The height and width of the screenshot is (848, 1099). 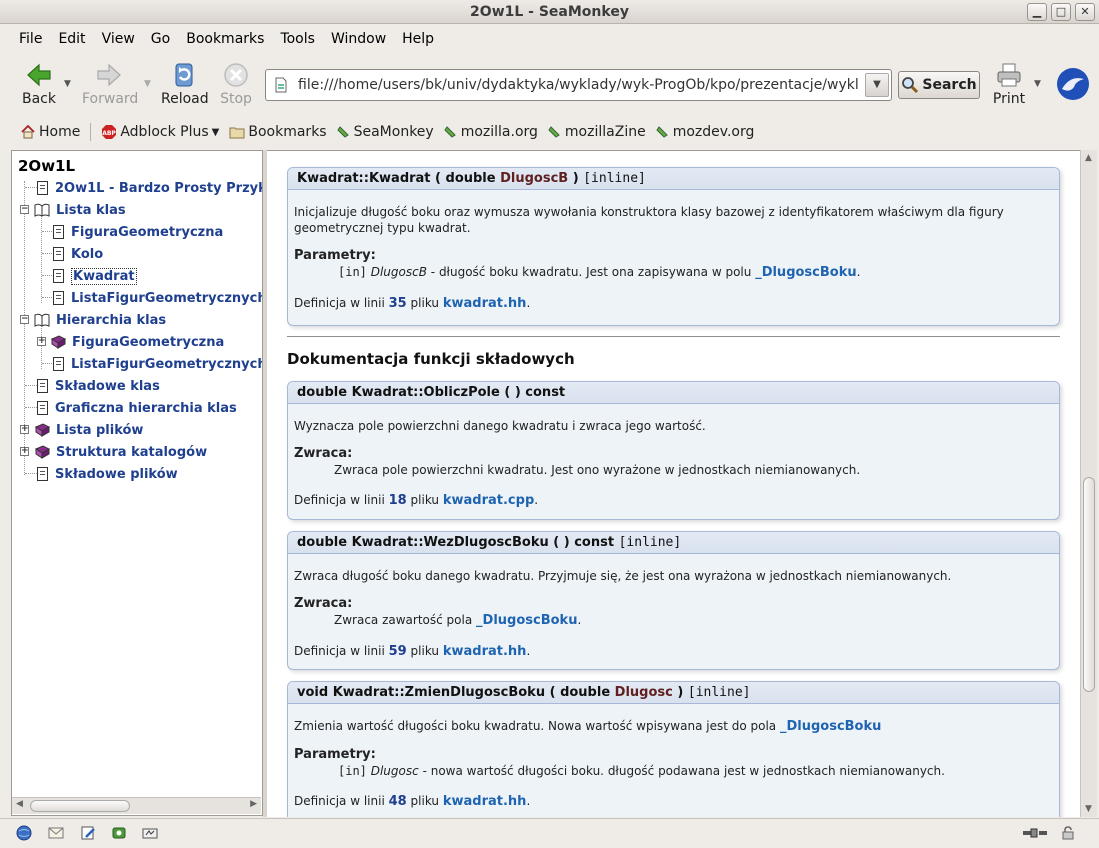 I want to click on tree-item-file-members: Składowe plików, so click(x=107, y=474).